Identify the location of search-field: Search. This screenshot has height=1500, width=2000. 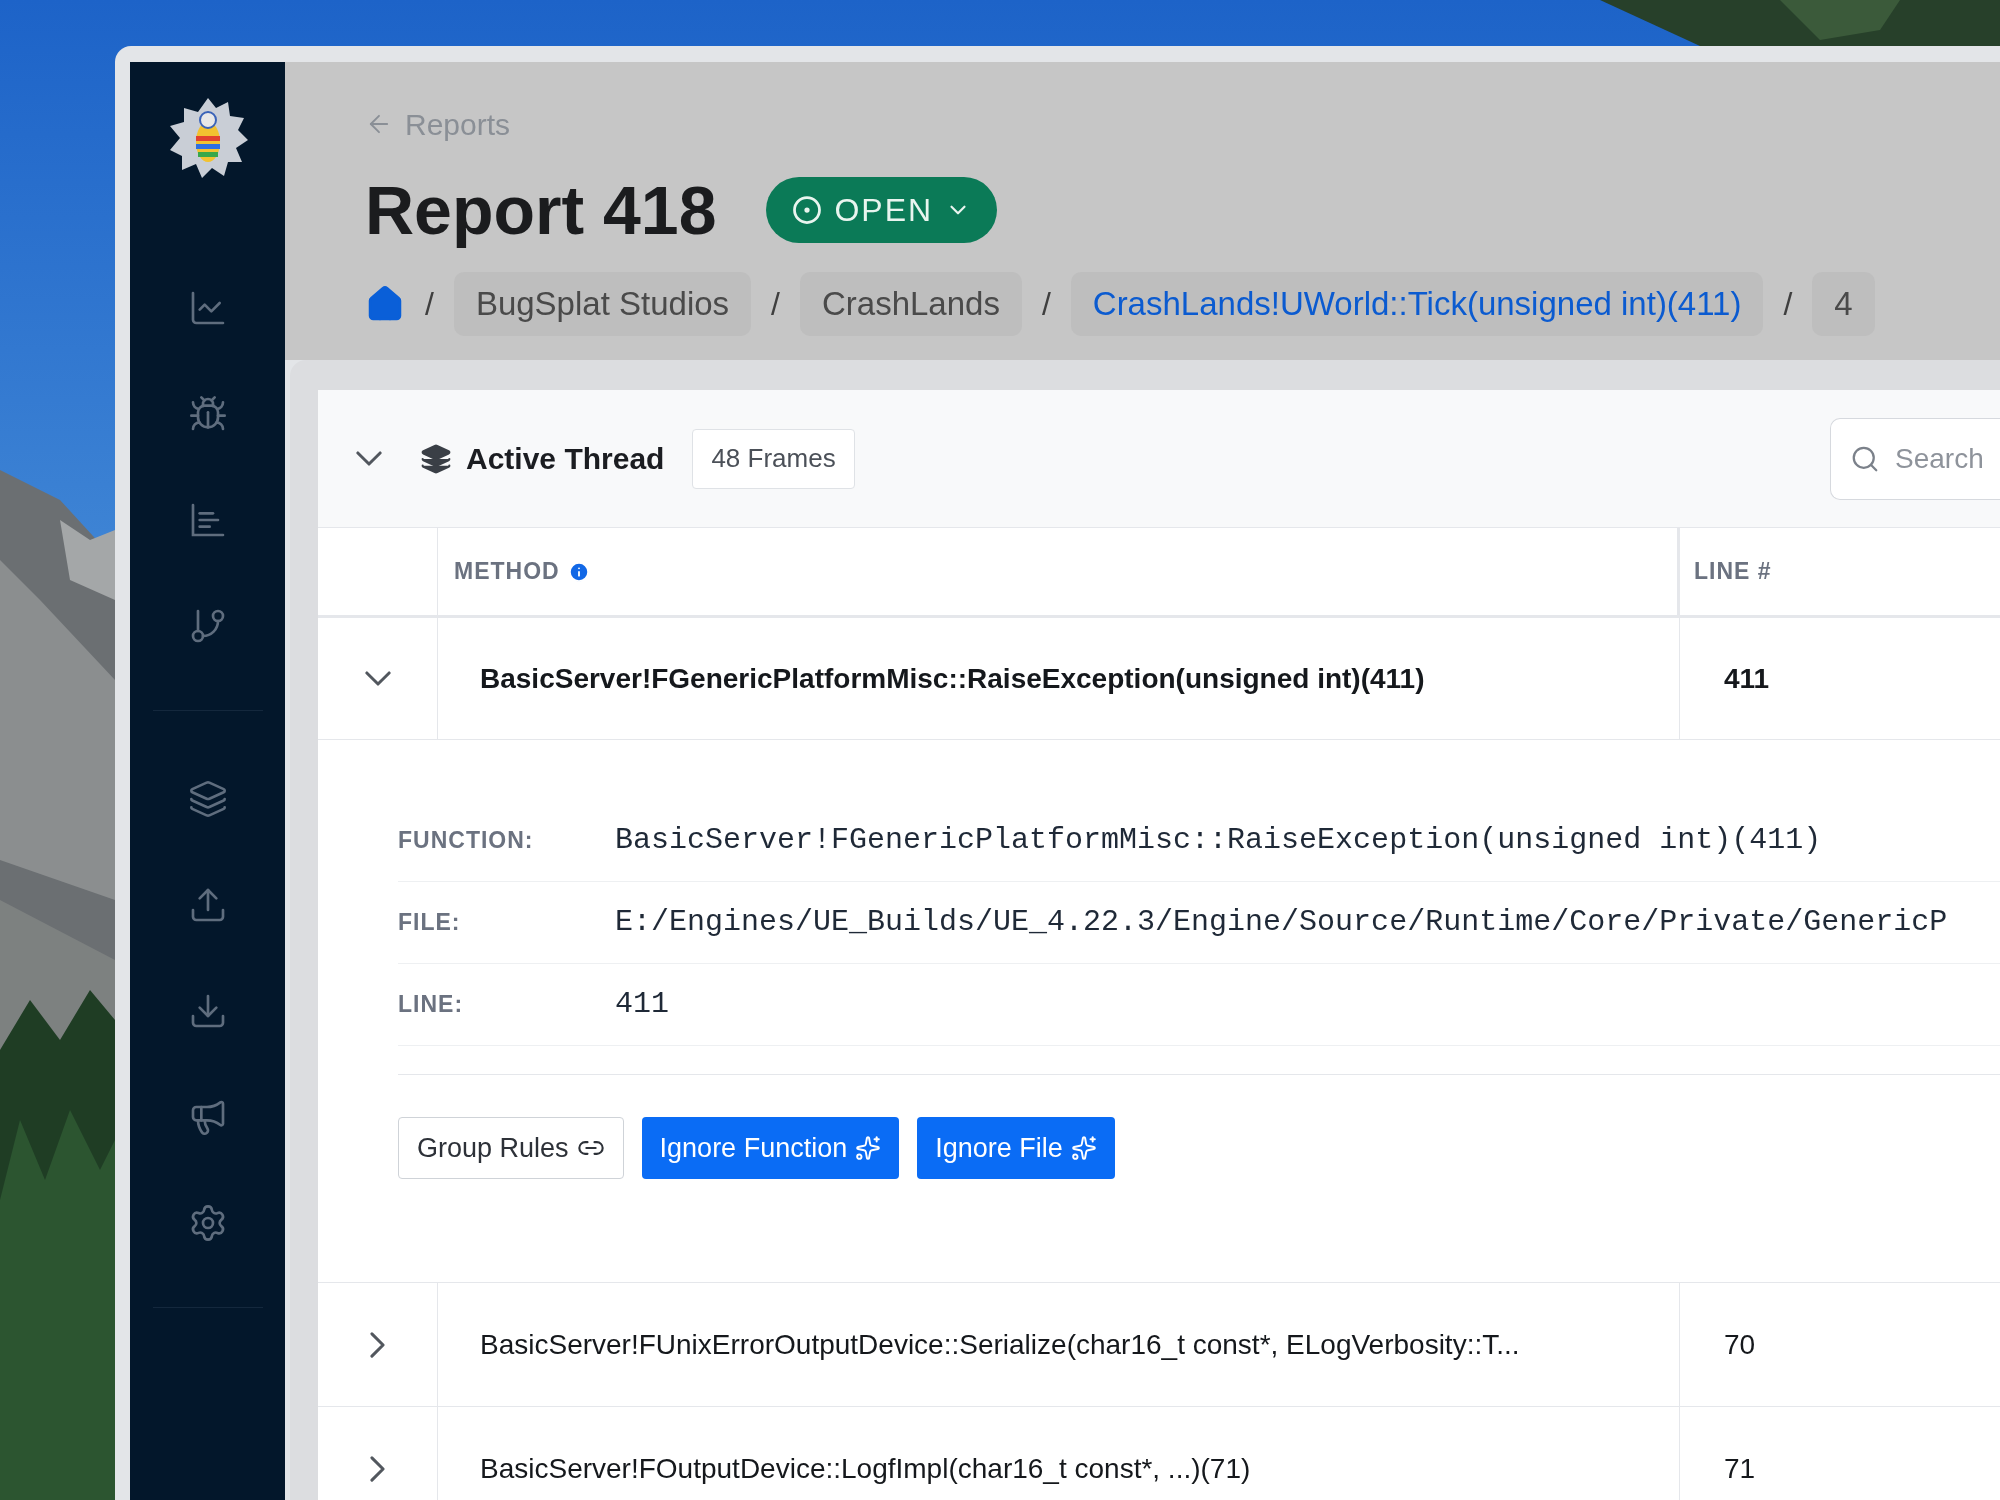
(1915, 458).